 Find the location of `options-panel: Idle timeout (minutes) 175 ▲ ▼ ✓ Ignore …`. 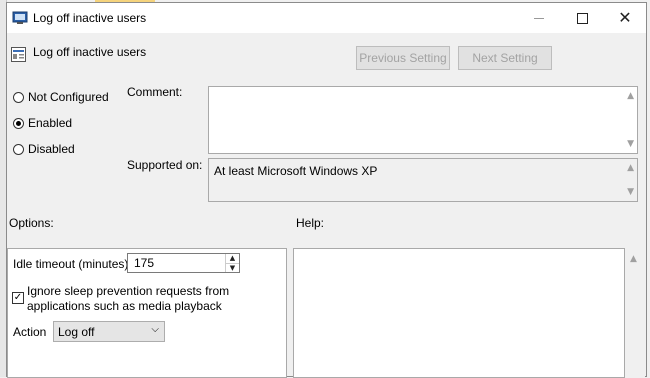

options-panel: Idle timeout (minutes) 175 ▲ ▼ ✓ Ignore … is located at coordinates (147, 313).